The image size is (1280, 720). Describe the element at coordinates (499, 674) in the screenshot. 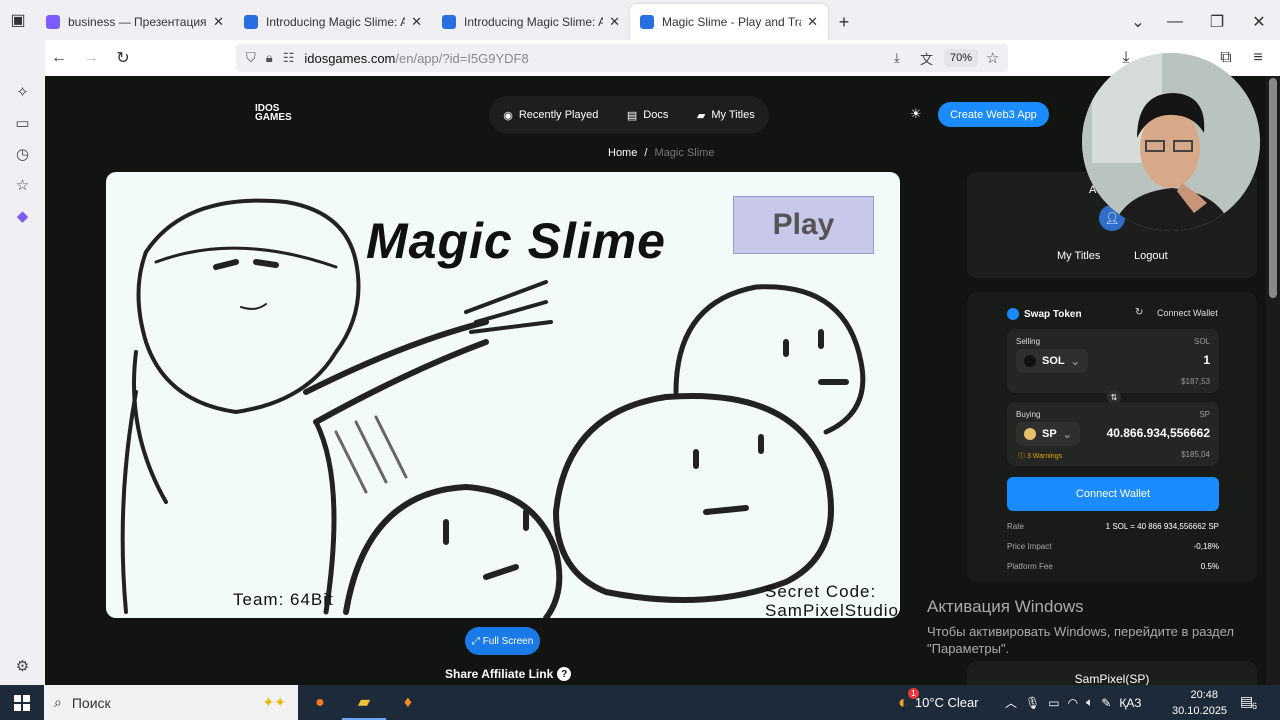

I see `share-label: Share Affiliate Link` at that location.